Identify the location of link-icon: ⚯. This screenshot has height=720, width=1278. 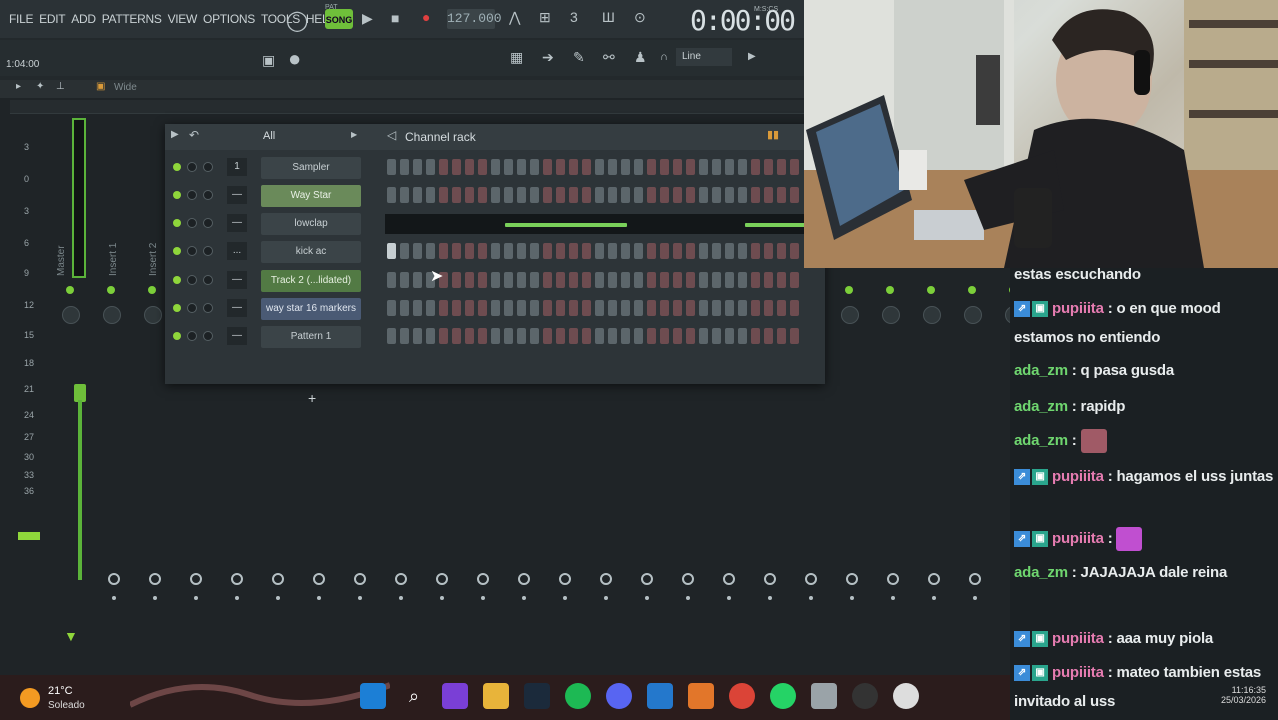
(609, 57).